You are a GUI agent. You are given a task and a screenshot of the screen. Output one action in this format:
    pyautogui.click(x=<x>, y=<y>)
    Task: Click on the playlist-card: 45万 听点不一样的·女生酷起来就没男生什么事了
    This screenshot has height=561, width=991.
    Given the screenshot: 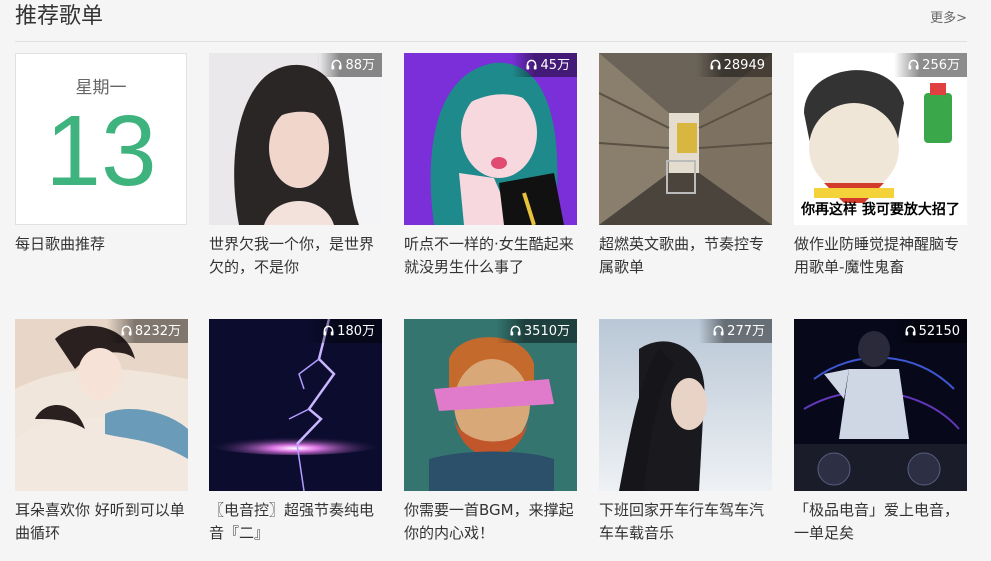 What is the action you would take?
    pyautogui.click(x=490, y=166)
    